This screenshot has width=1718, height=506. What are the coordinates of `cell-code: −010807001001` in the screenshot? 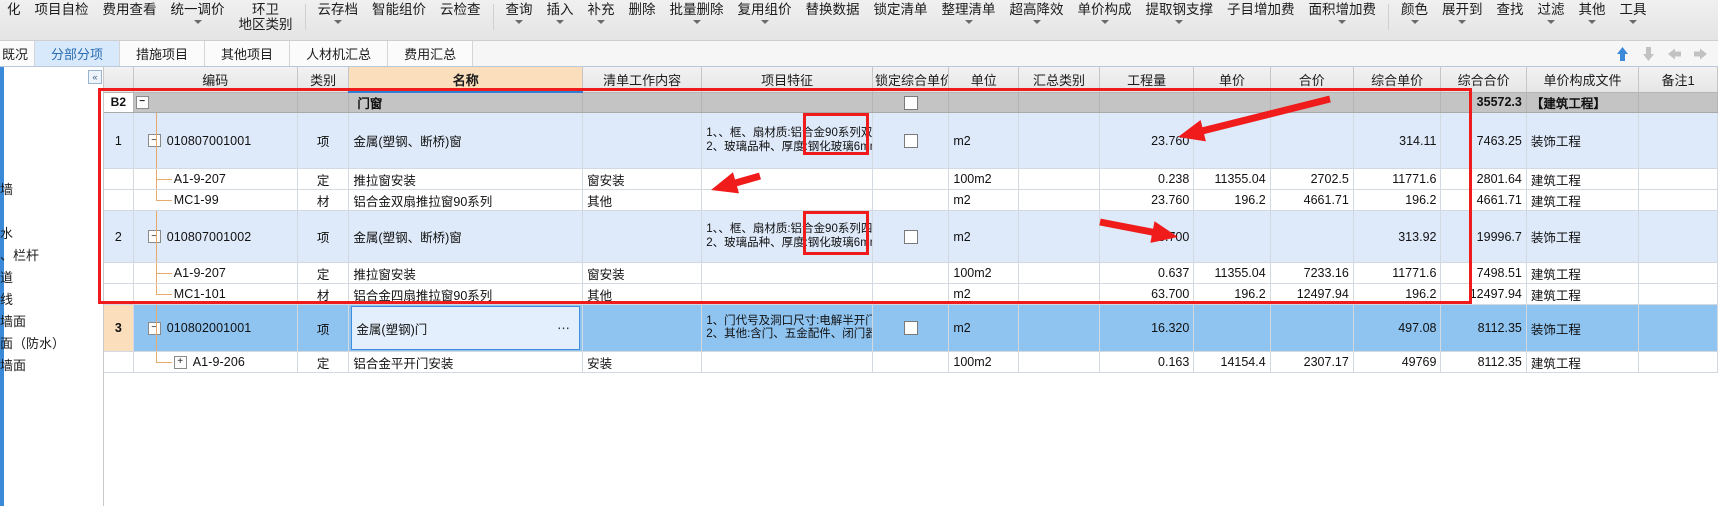 It's located at (215, 140).